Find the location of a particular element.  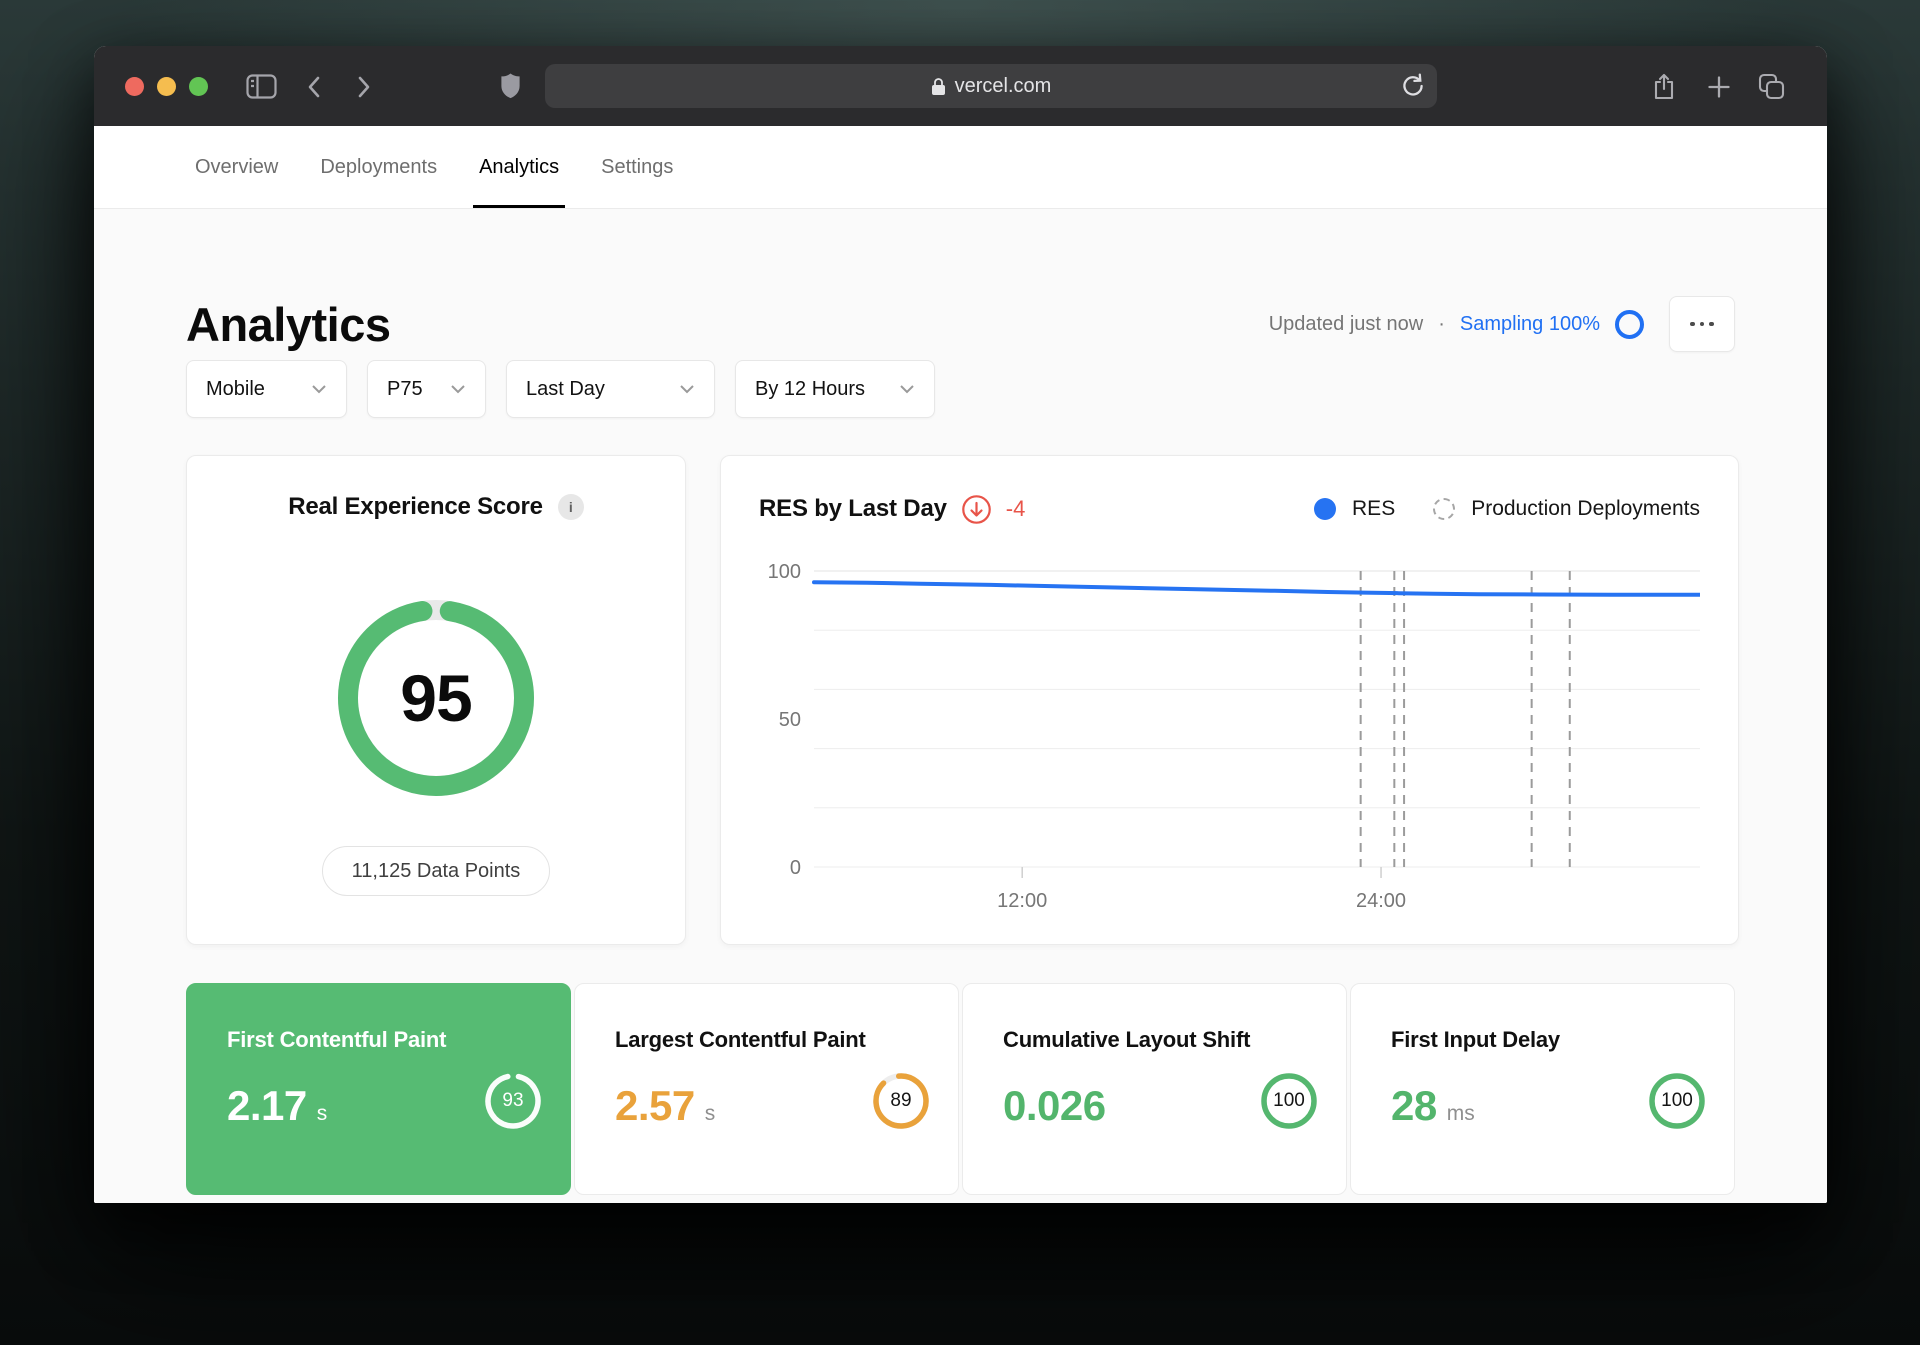

share-icon is located at coordinates (1664, 89).